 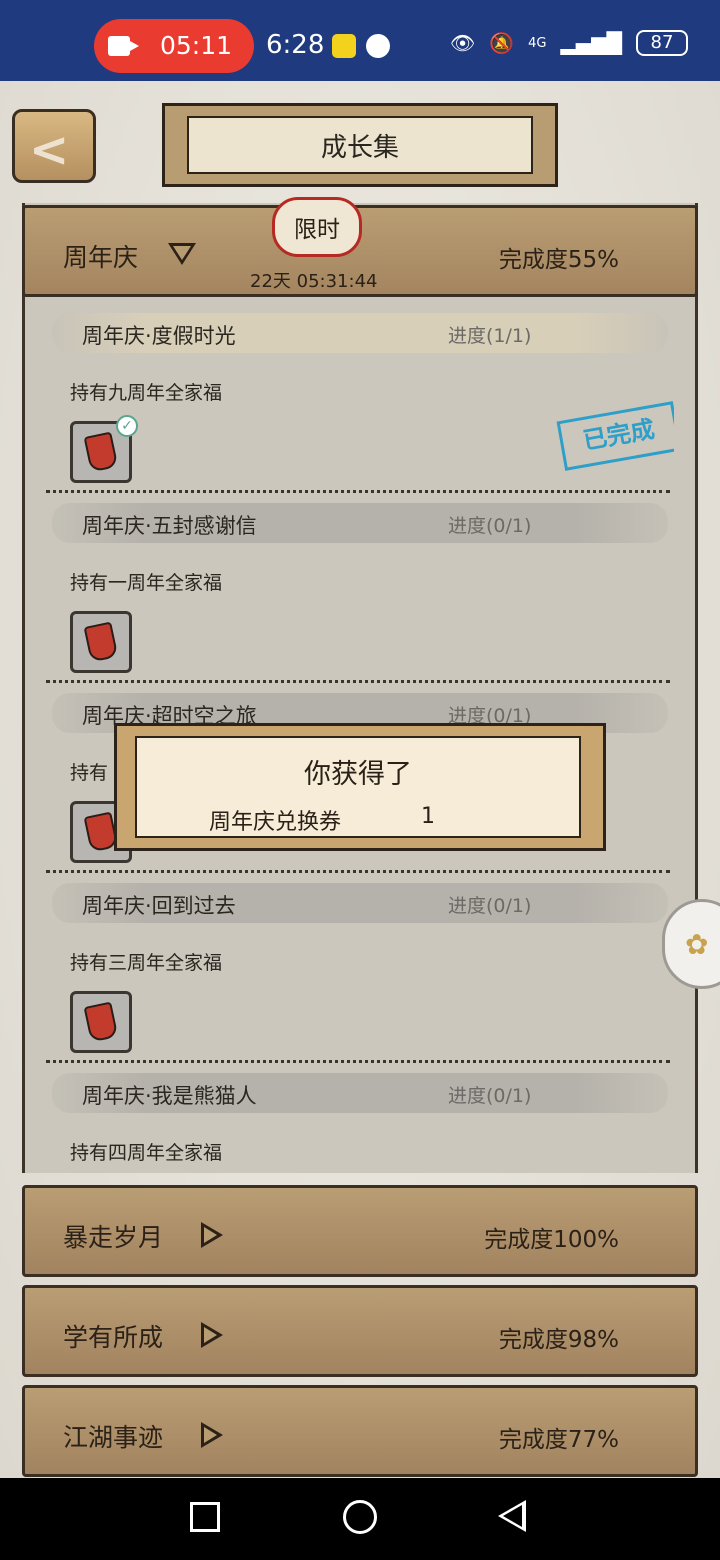 I want to click on category-name: 暴走岁月, so click(x=113, y=1237).